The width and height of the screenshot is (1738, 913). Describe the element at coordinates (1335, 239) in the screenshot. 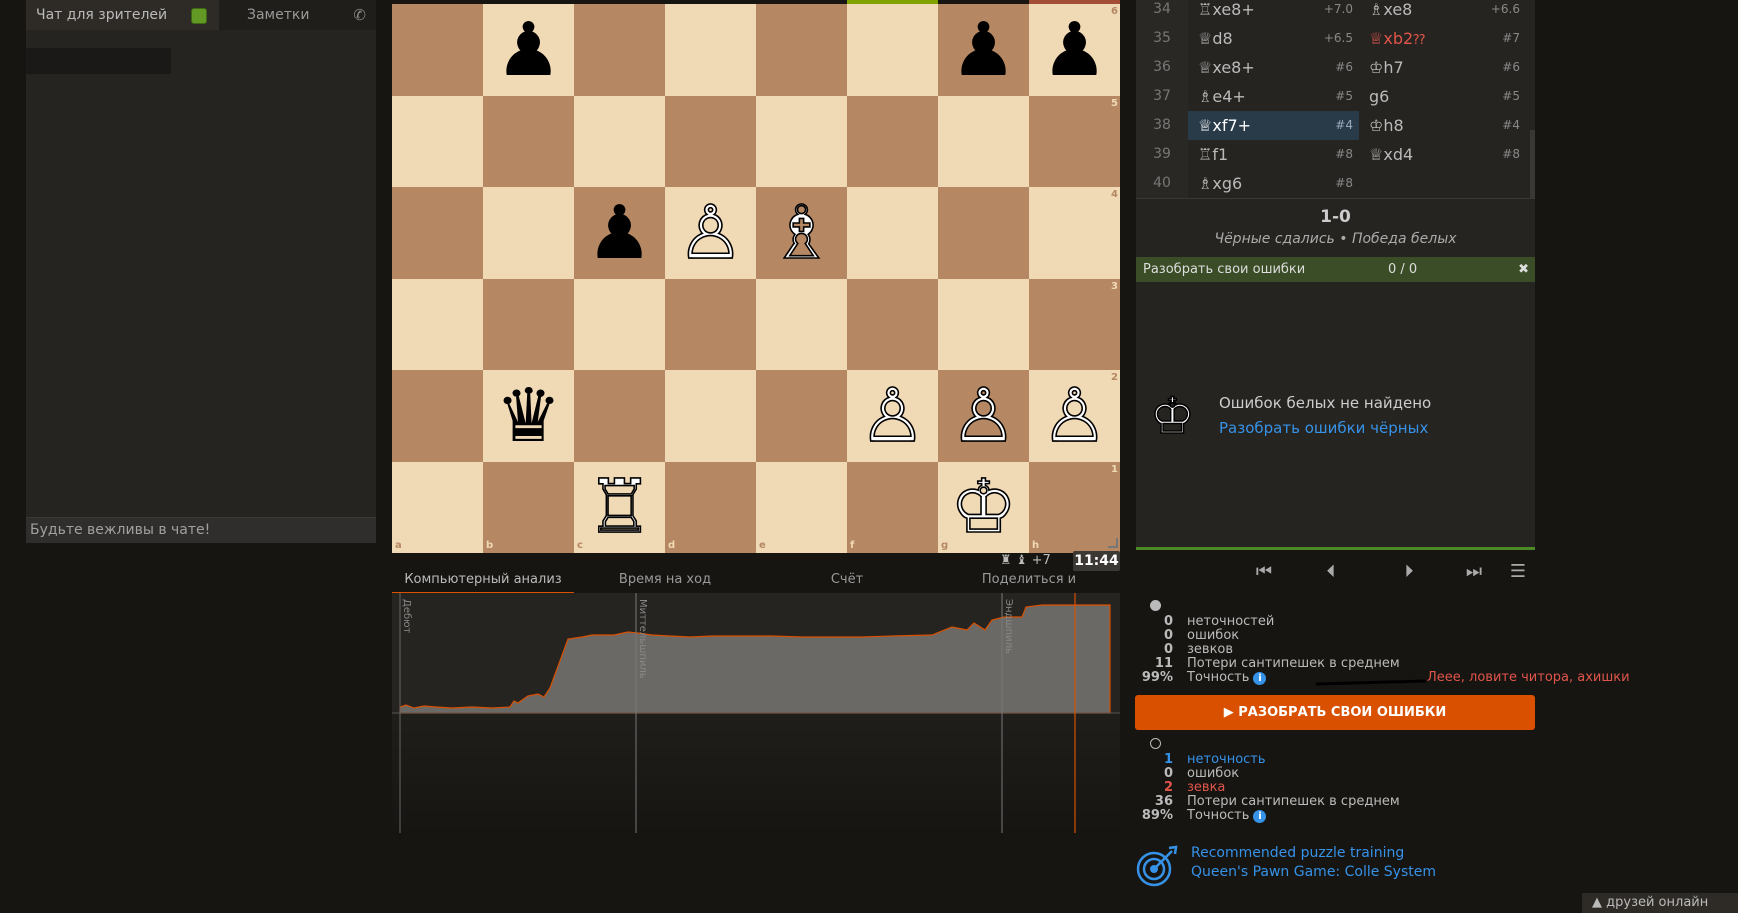

I see `result-status: Чёрные сдались • Победа белых` at that location.